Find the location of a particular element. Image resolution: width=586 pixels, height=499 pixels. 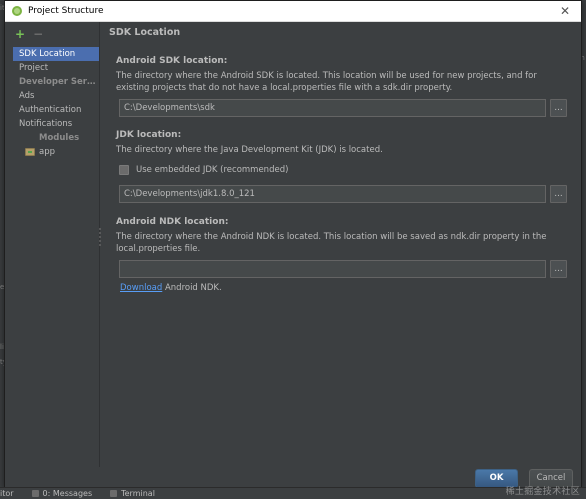

terminal-icon is located at coordinates (114, 493).